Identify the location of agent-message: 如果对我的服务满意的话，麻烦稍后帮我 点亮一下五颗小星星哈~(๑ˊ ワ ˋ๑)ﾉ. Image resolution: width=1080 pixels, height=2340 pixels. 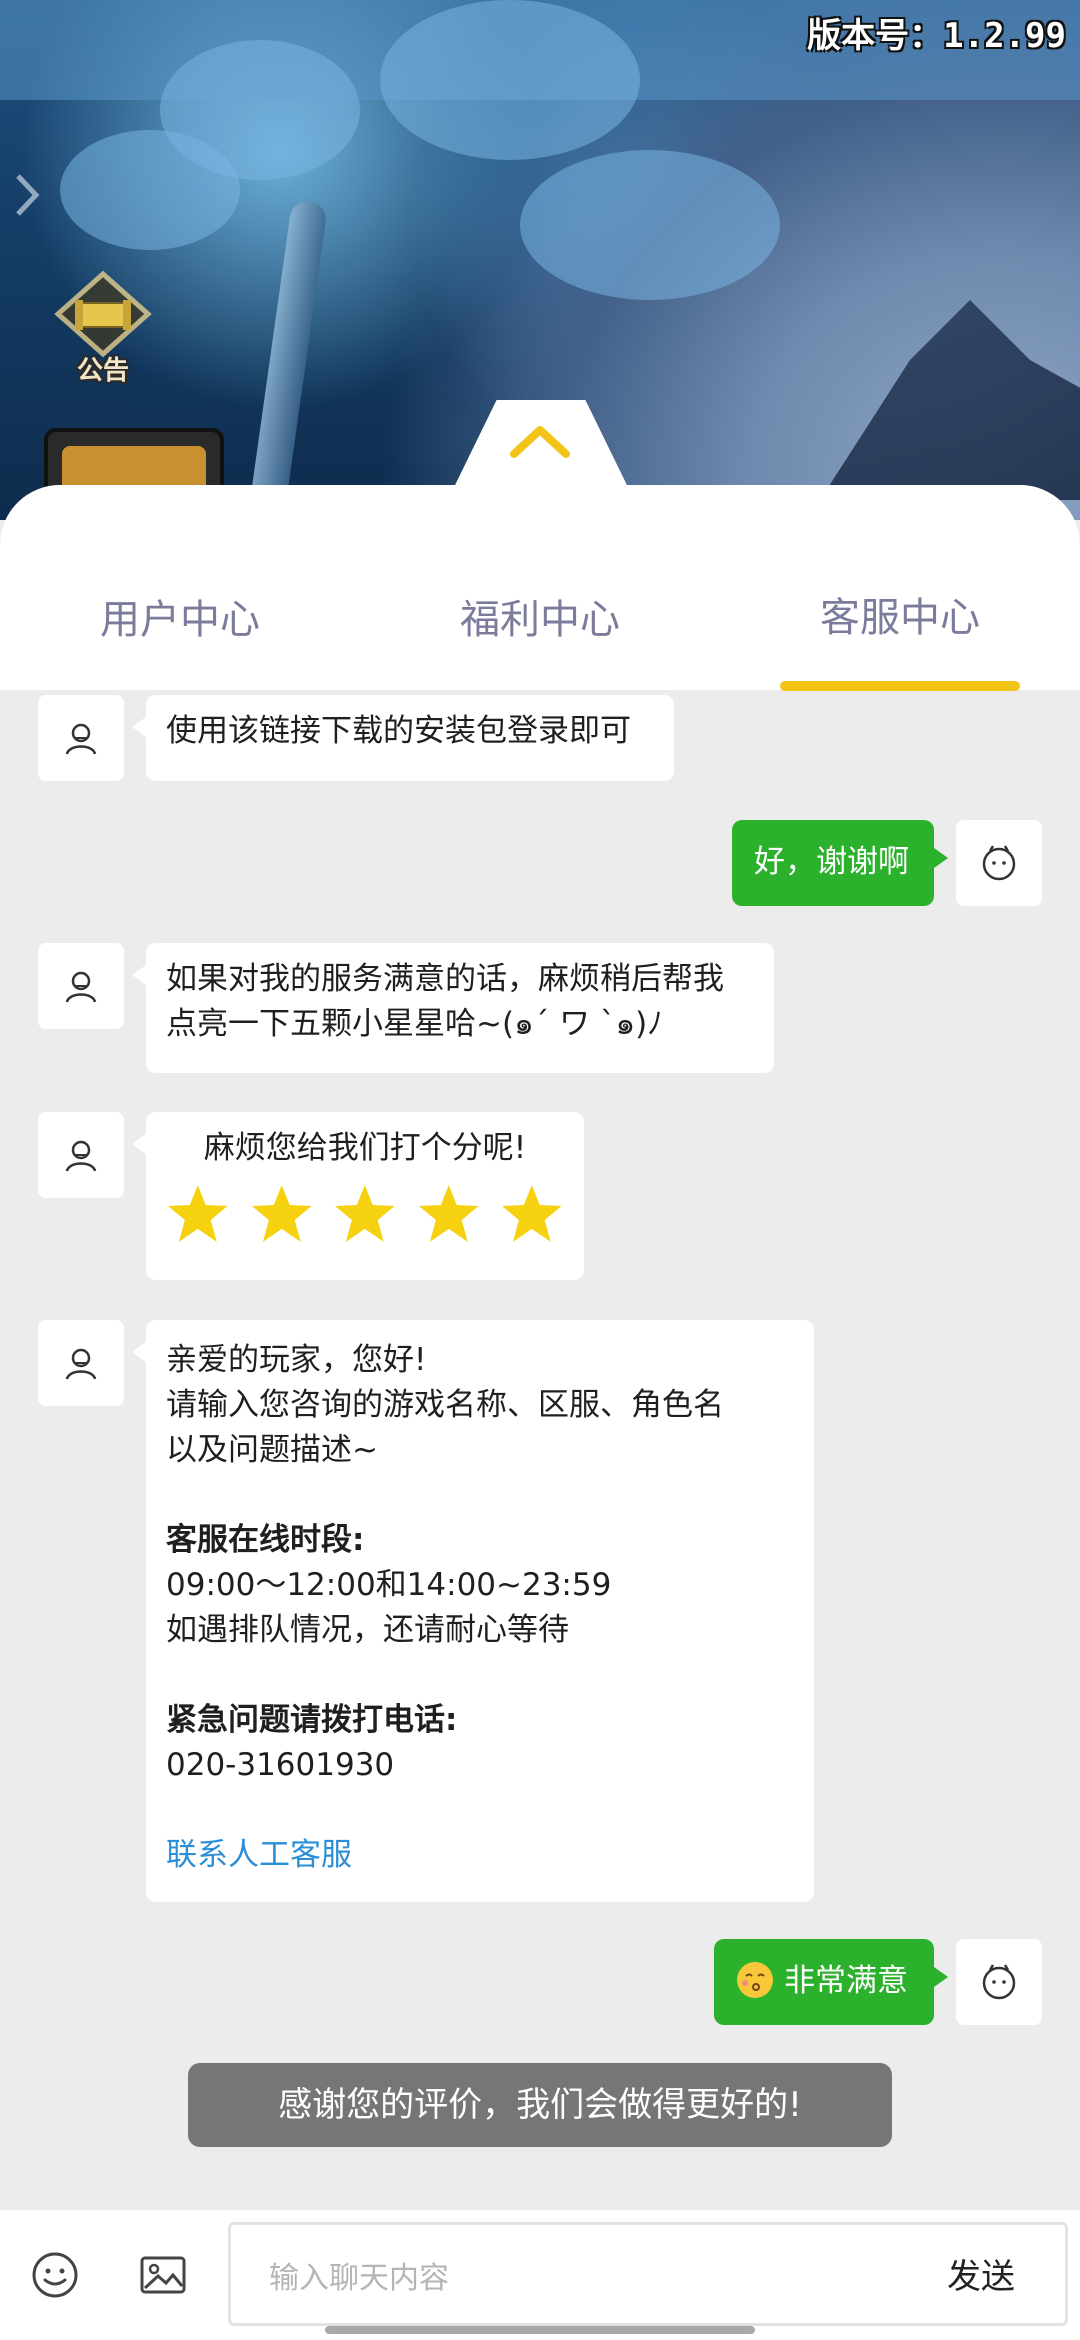
(453, 1008).